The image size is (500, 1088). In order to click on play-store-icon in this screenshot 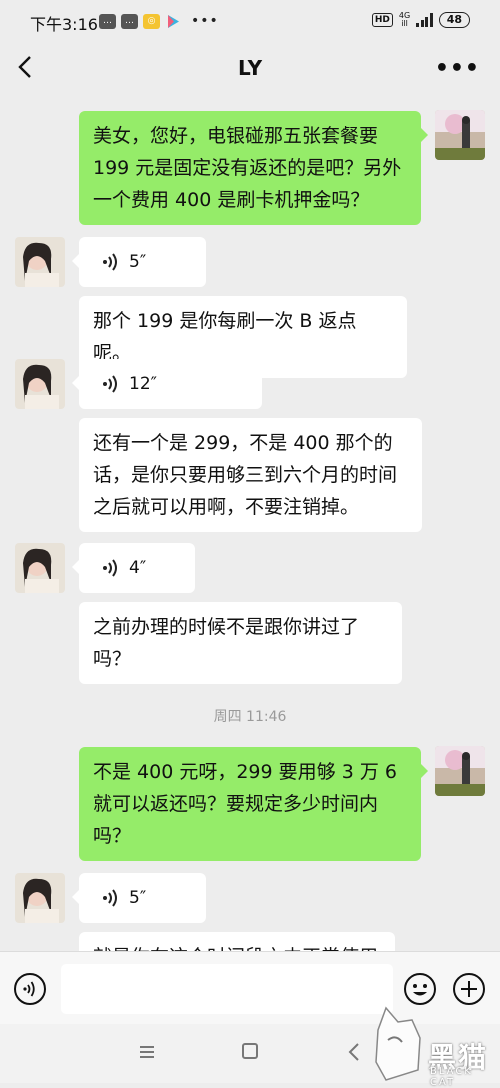, I will do `click(173, 21)`.